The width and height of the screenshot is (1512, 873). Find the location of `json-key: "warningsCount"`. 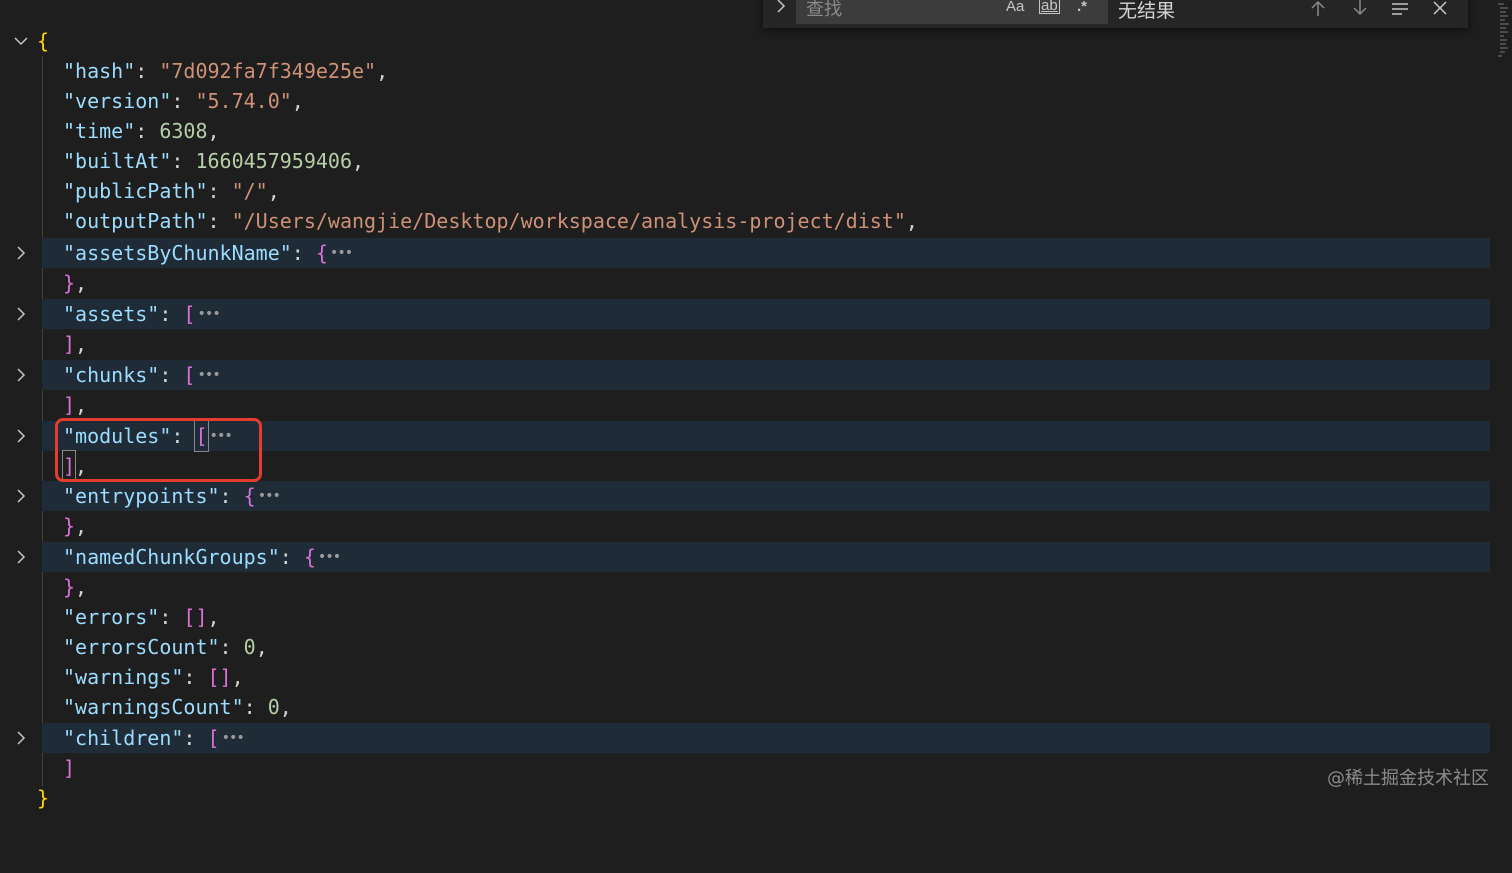

json-key: "warningsCount" is located at coordinates (153, 707).